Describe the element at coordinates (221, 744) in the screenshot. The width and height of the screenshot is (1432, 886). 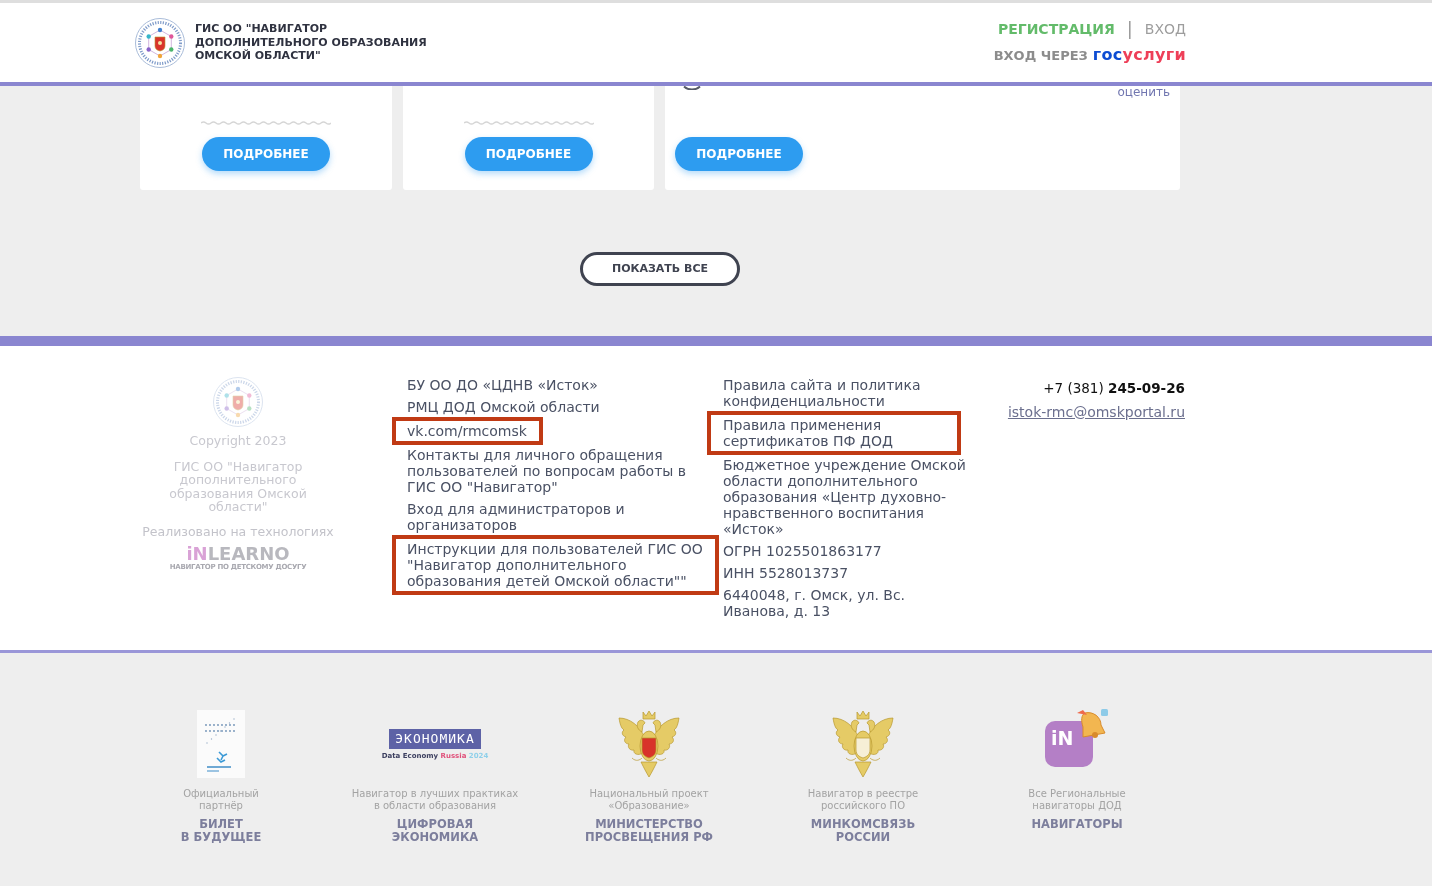
I see `dotted-card-icon` at that location.